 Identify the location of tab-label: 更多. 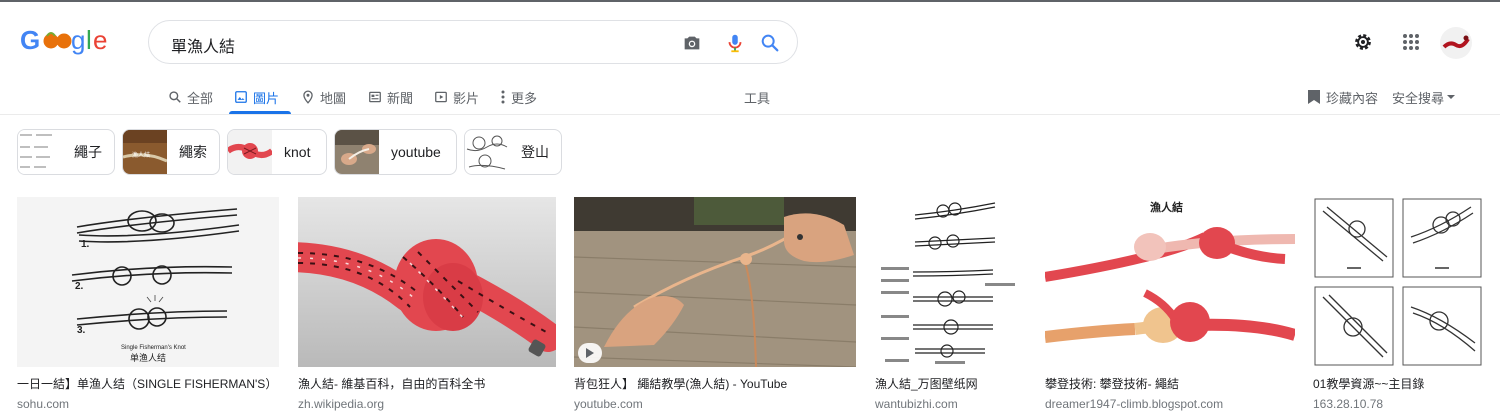
(524, 98).